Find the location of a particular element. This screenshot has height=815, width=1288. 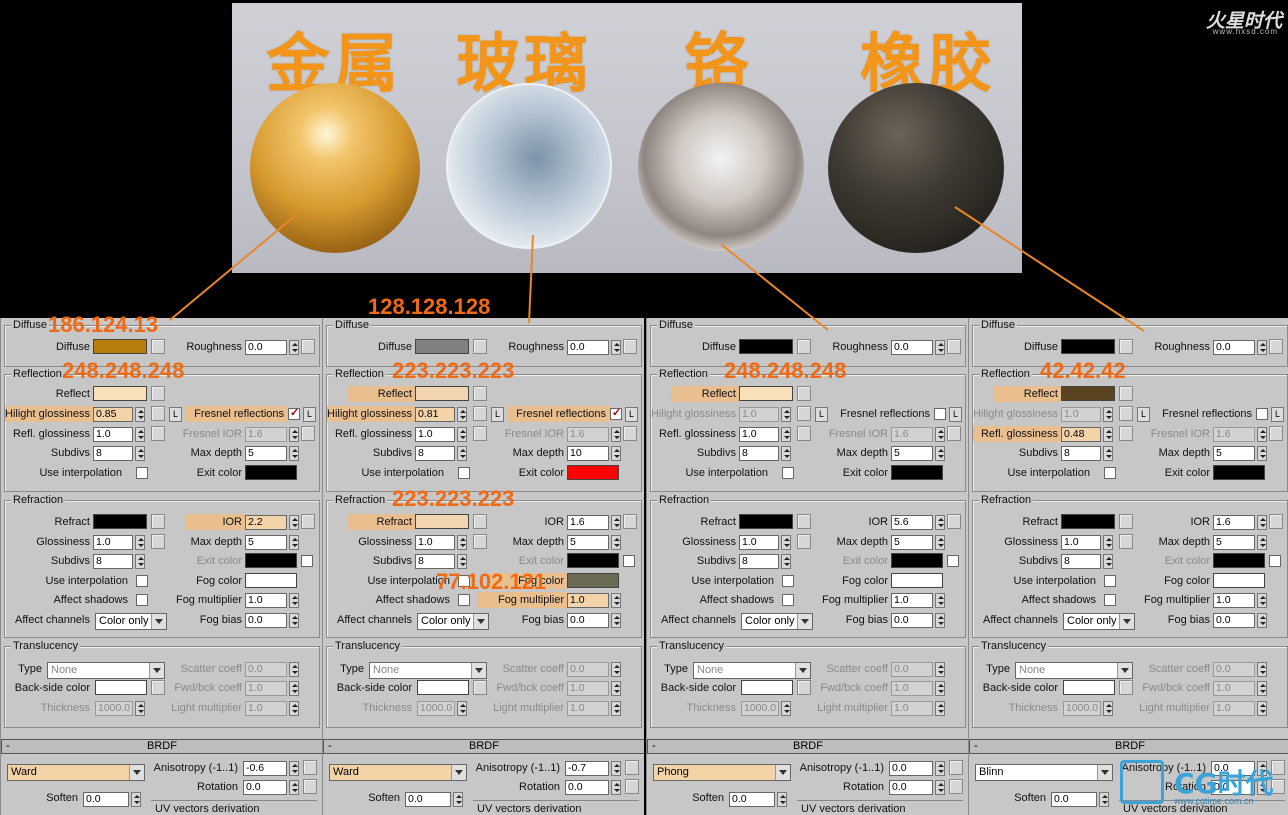

hilight-glossiness-input: 0.85 is located at coordinates (113, 414).